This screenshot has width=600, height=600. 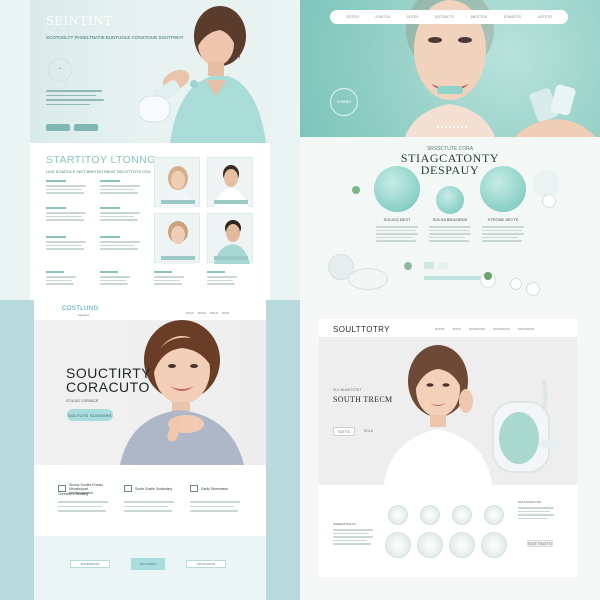 I want to click on hero-secondary-button, so click(x=86, y=127).